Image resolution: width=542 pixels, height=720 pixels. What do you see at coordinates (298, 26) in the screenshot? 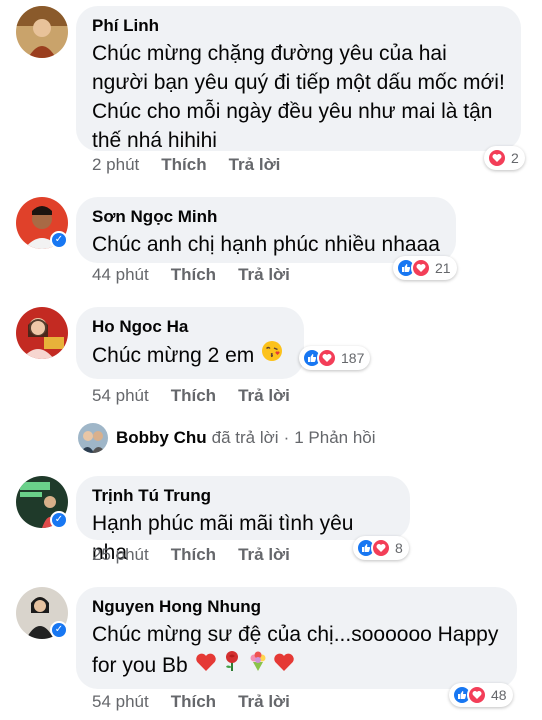
I see `comment-author: Phí Linh` at bounding box center [298, 26].